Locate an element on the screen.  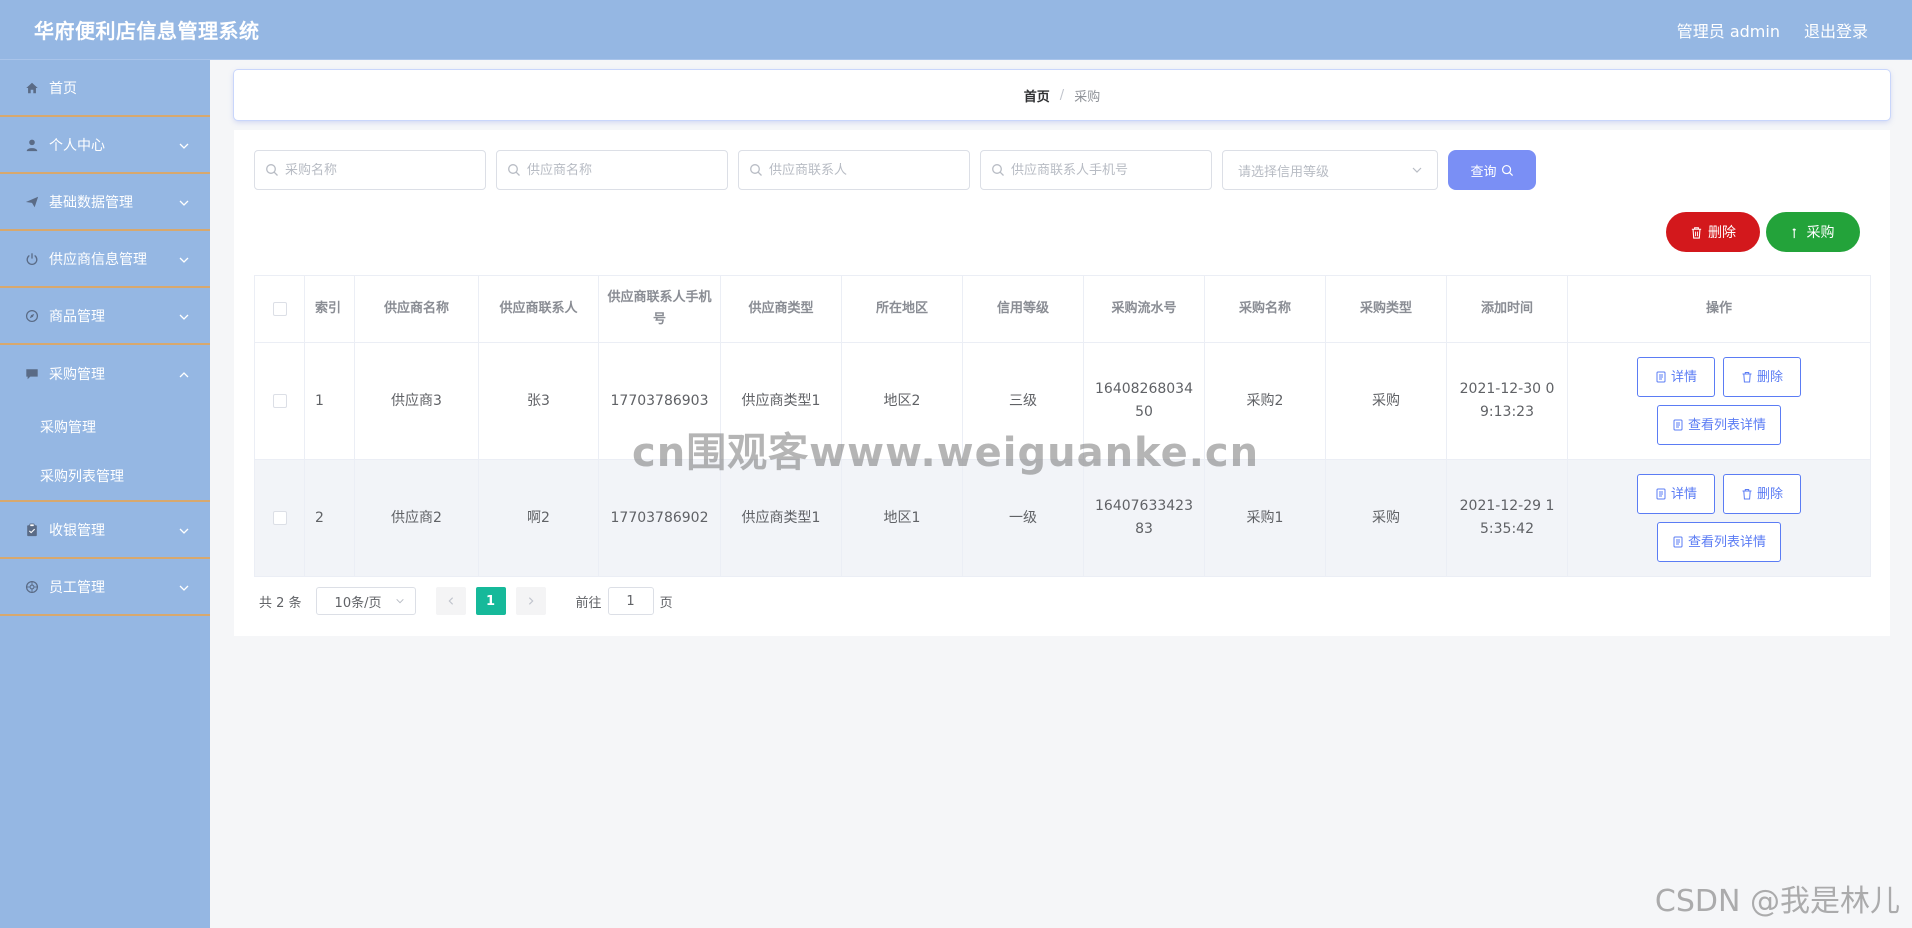
cell-add-time: 2021-12-30 09:13:23 is located at coordinates (1507, 401).